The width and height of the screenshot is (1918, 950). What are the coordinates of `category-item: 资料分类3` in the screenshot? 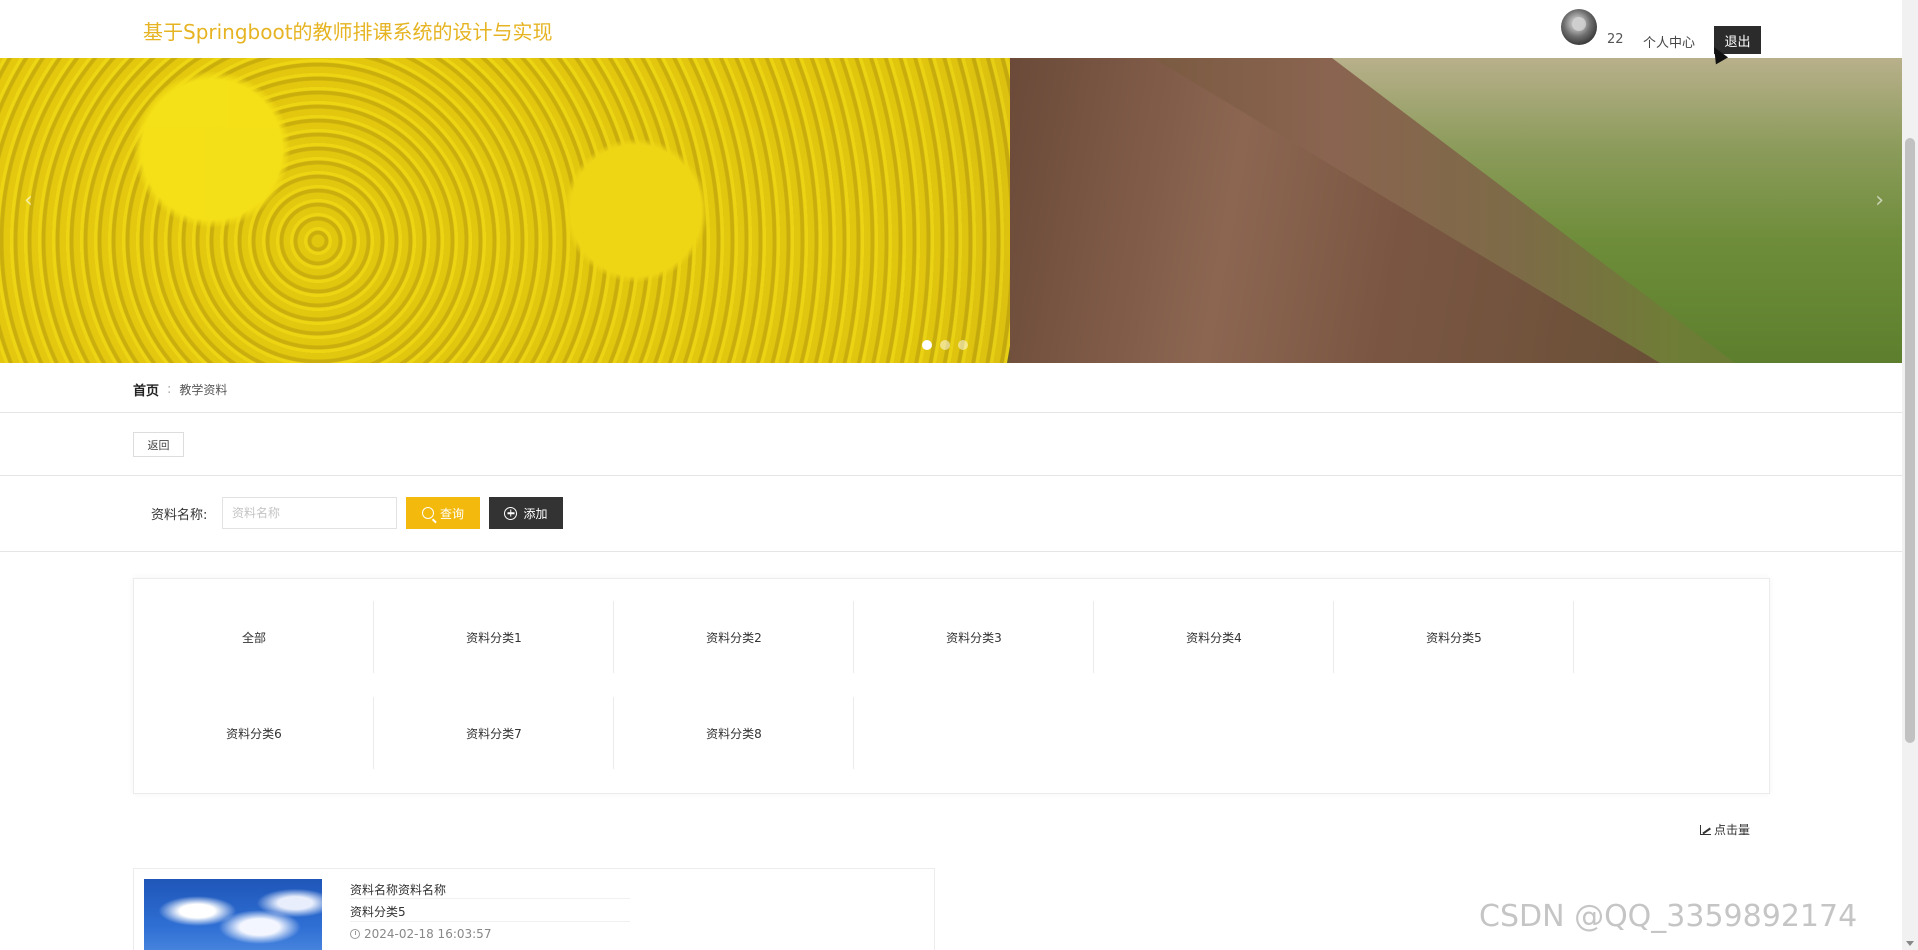 It's located at (974, 637).